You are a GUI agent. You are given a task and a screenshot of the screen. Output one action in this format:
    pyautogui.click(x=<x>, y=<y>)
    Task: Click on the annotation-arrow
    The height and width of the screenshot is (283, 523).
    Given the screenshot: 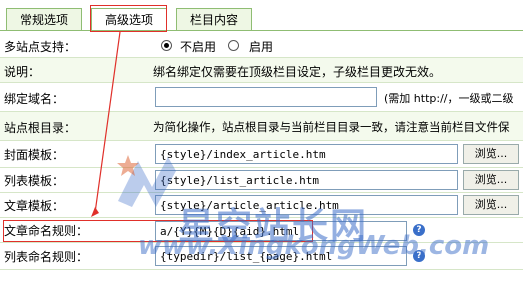 What is the action you would take?
    pyautogui.click(x=106, y=124)
    